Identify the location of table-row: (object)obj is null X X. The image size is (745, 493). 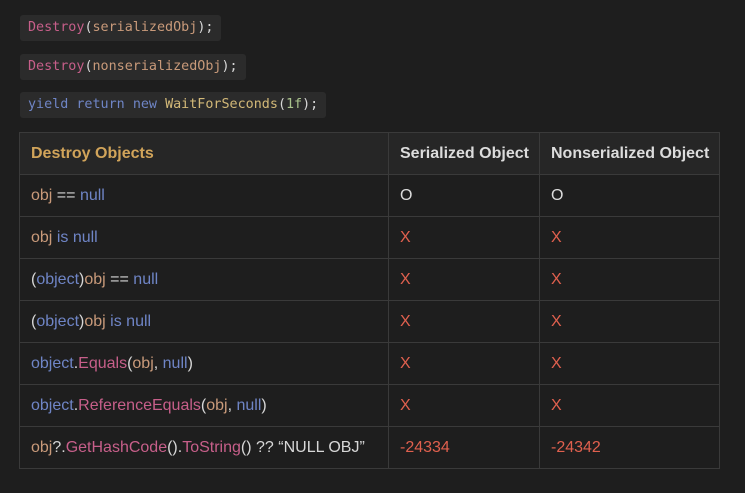
(369, 321).